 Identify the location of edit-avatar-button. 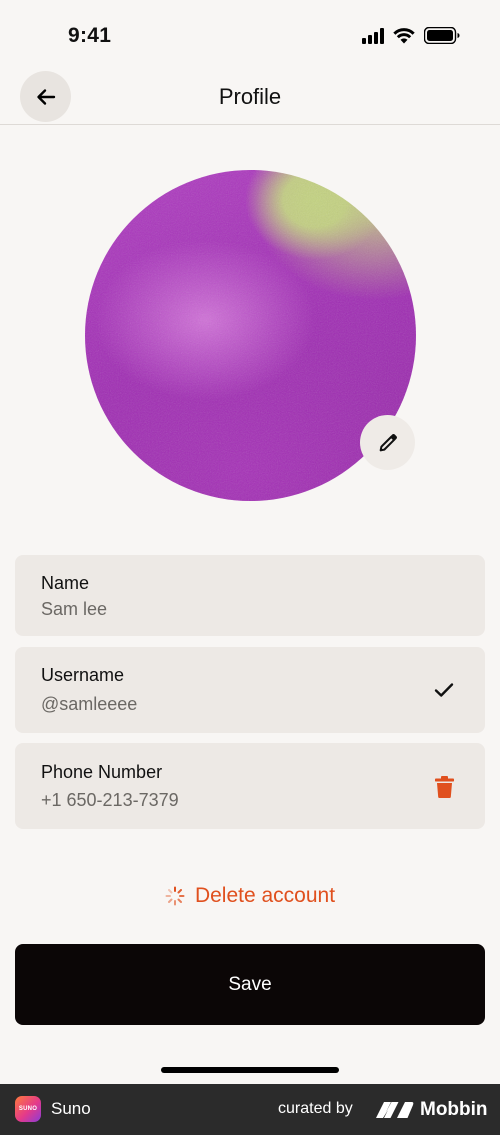
(387, 442).